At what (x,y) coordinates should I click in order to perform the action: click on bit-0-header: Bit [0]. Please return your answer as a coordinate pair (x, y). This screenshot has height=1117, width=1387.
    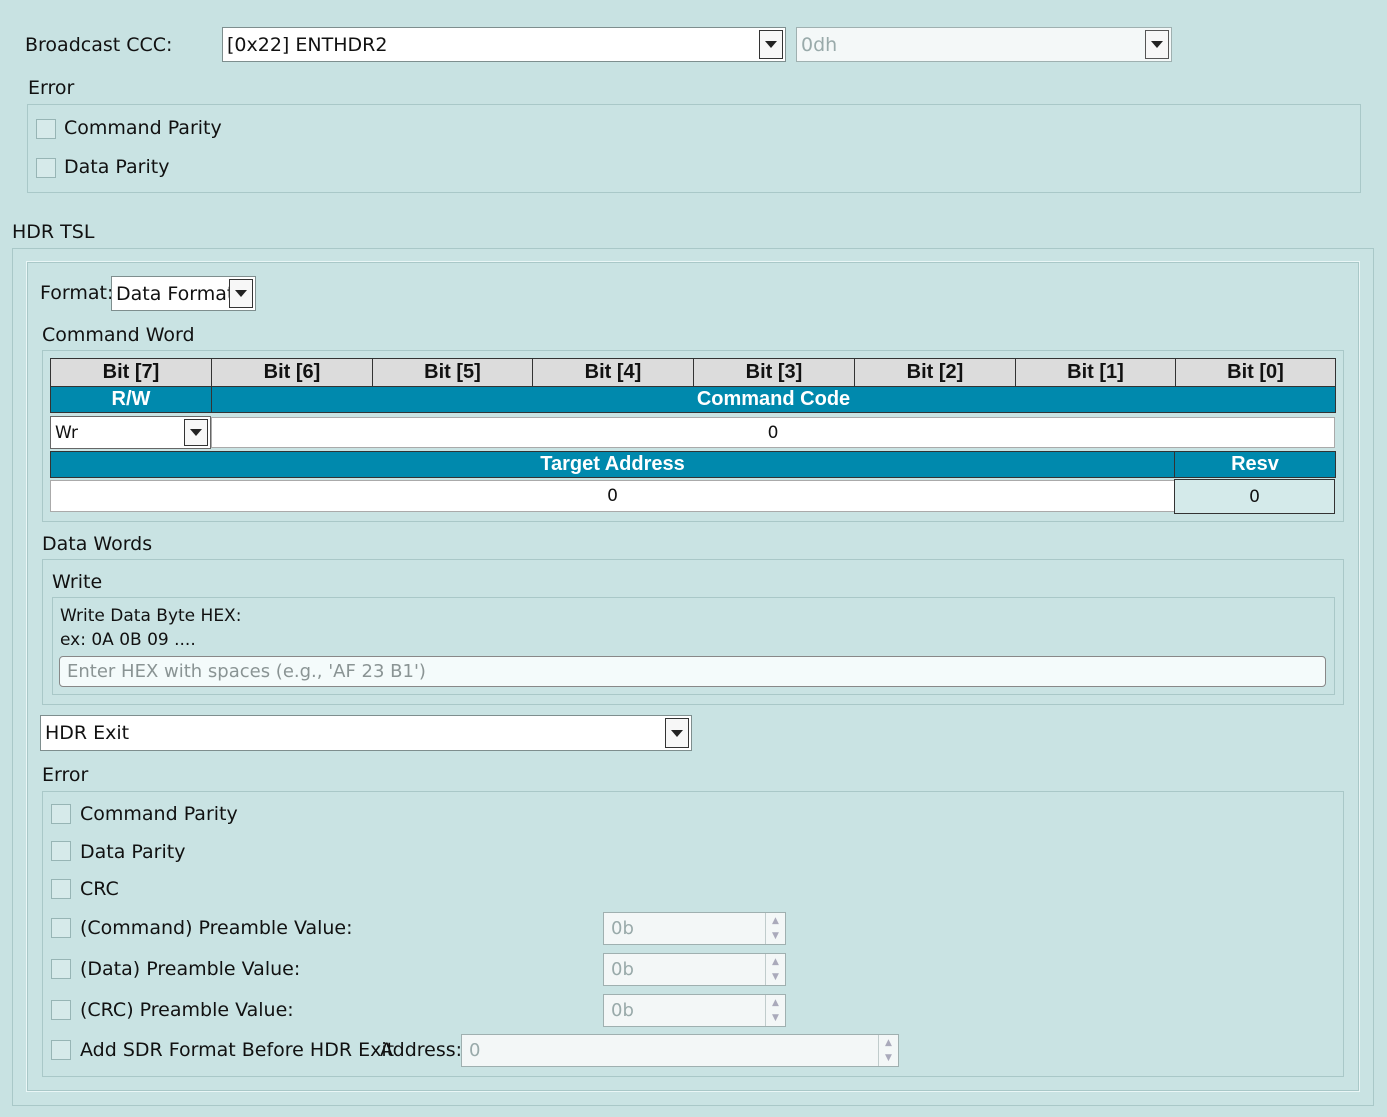
    Looking at the image, I should click on (1255, 372).